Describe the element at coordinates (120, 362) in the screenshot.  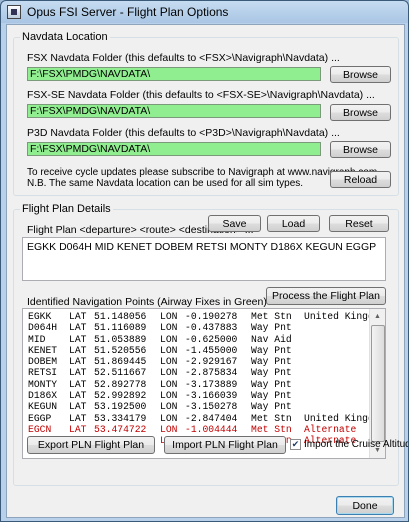
I see `nav-point-lat: 51.869445` at that location.